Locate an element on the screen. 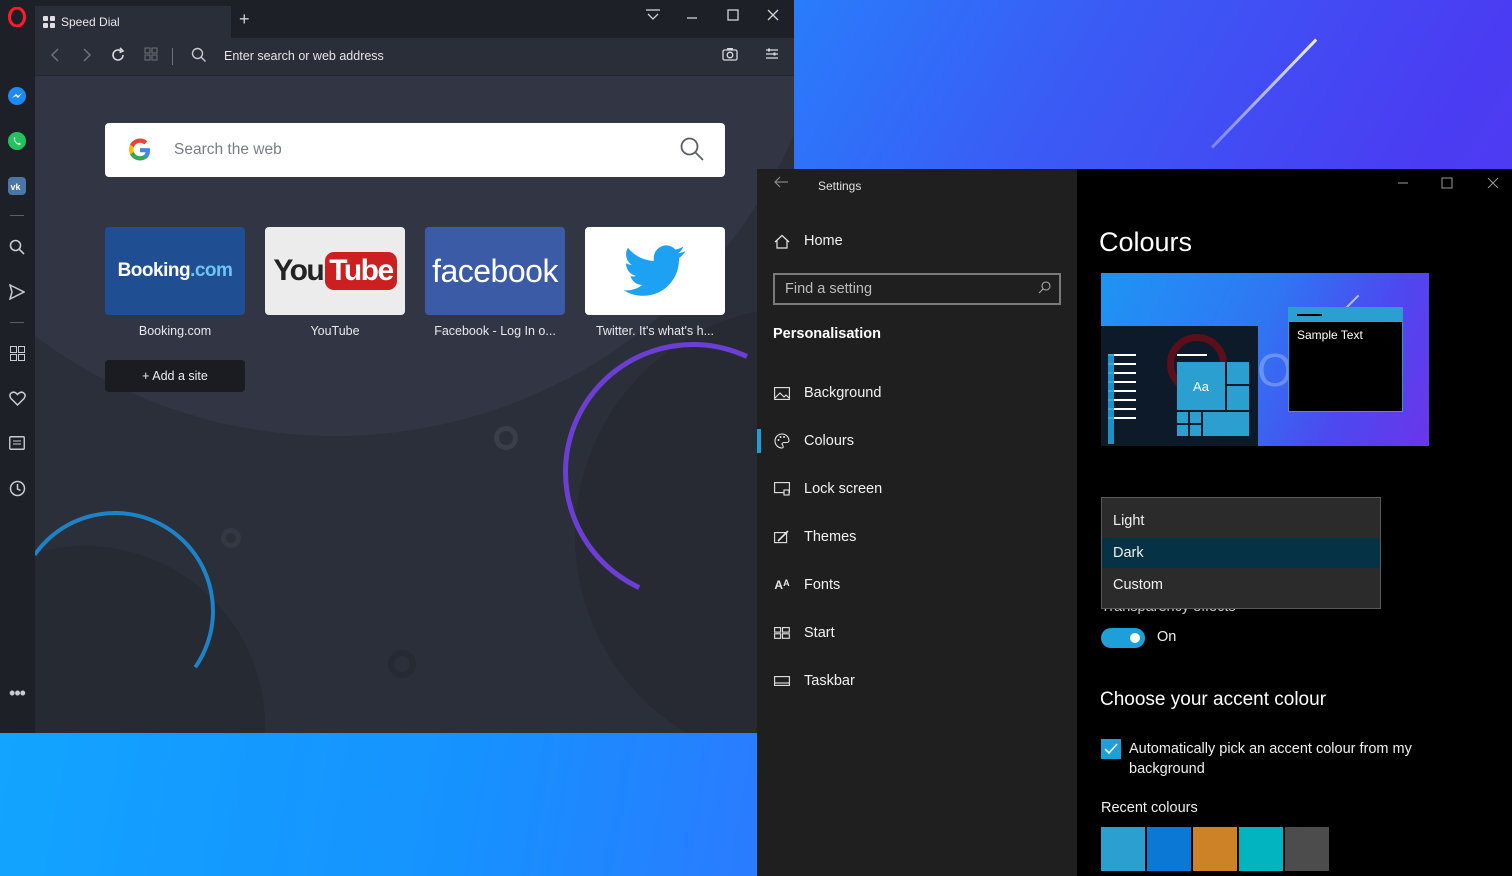  address-divider is located at coordinates (172, 56).